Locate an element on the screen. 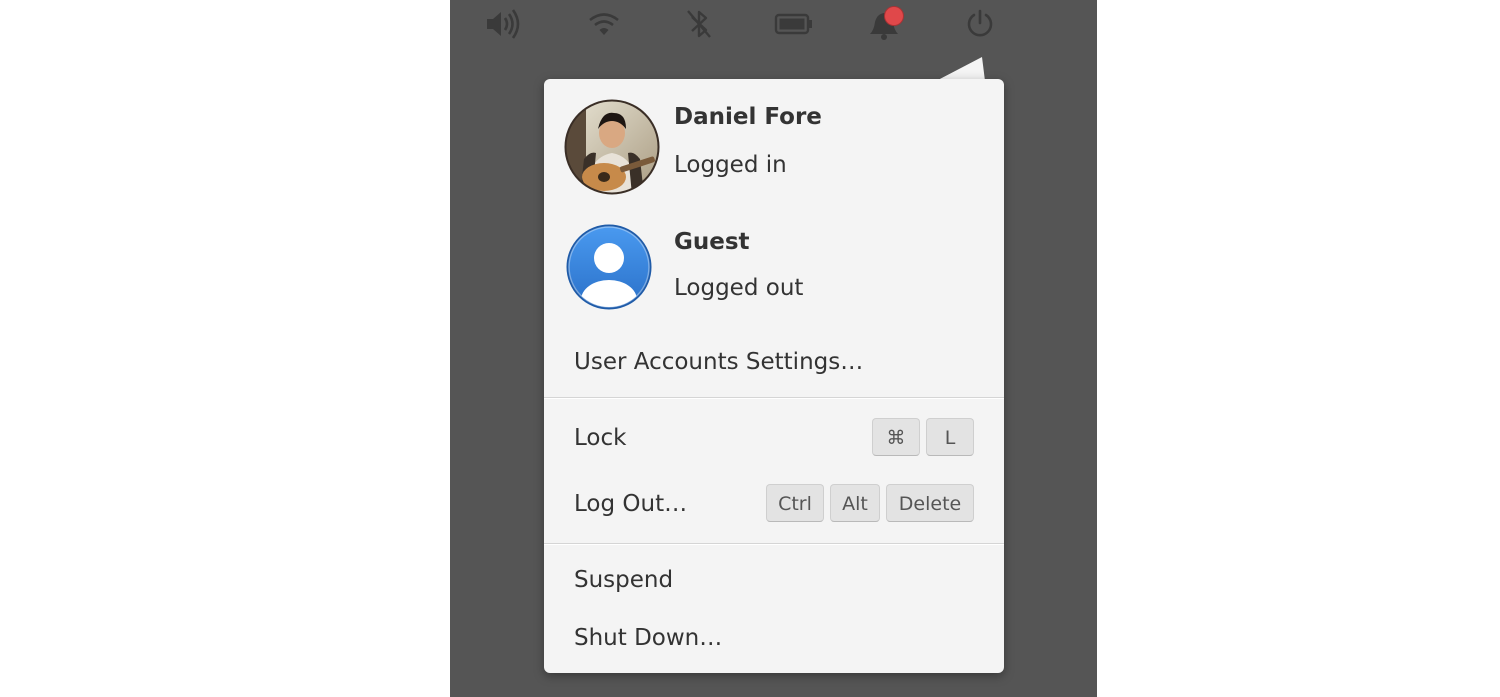 This screenshot has height=697, width=1500. user-photo-avatar is located at coordinates (612, 147).